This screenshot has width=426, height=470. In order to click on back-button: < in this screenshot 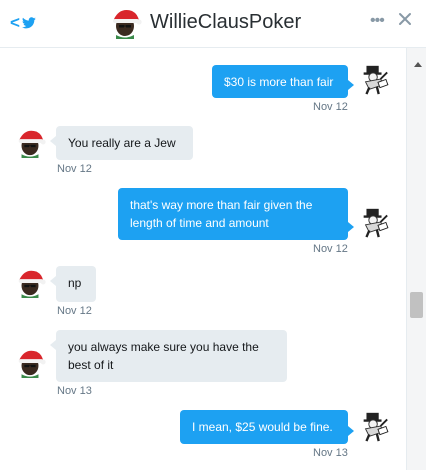, I will do `click(23, 23)`.